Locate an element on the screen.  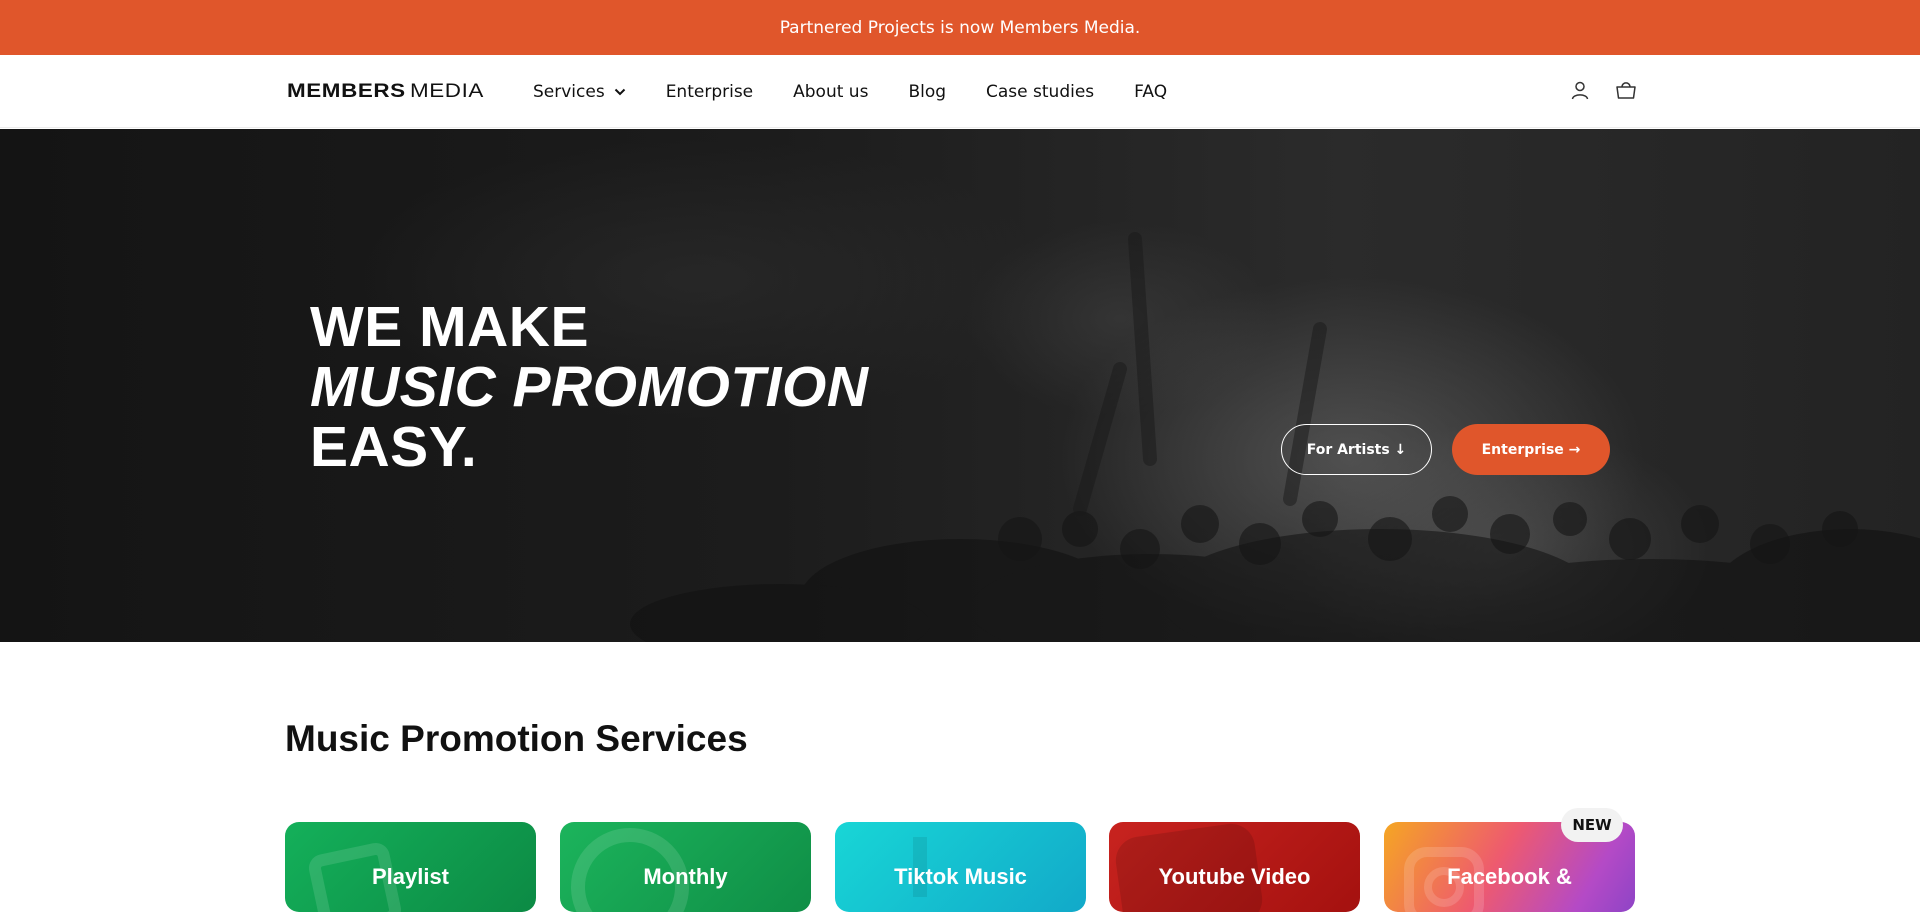
card-label: Youtube Video is located at coordinates (1234, 876).